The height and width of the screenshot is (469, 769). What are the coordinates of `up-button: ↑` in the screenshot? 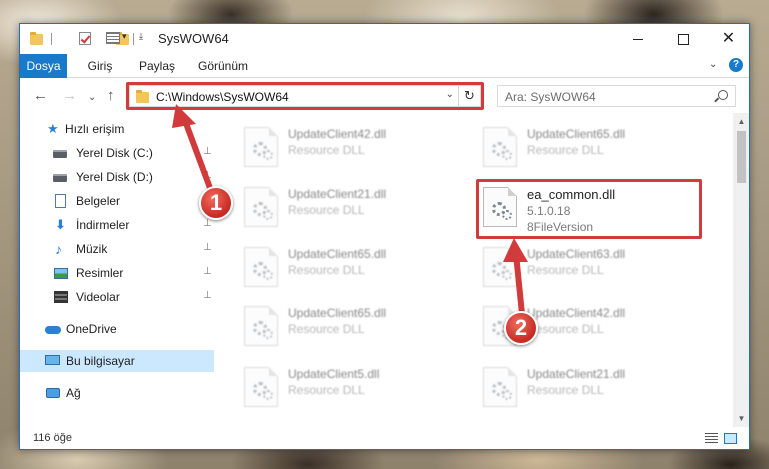 It's located at (111, 95).